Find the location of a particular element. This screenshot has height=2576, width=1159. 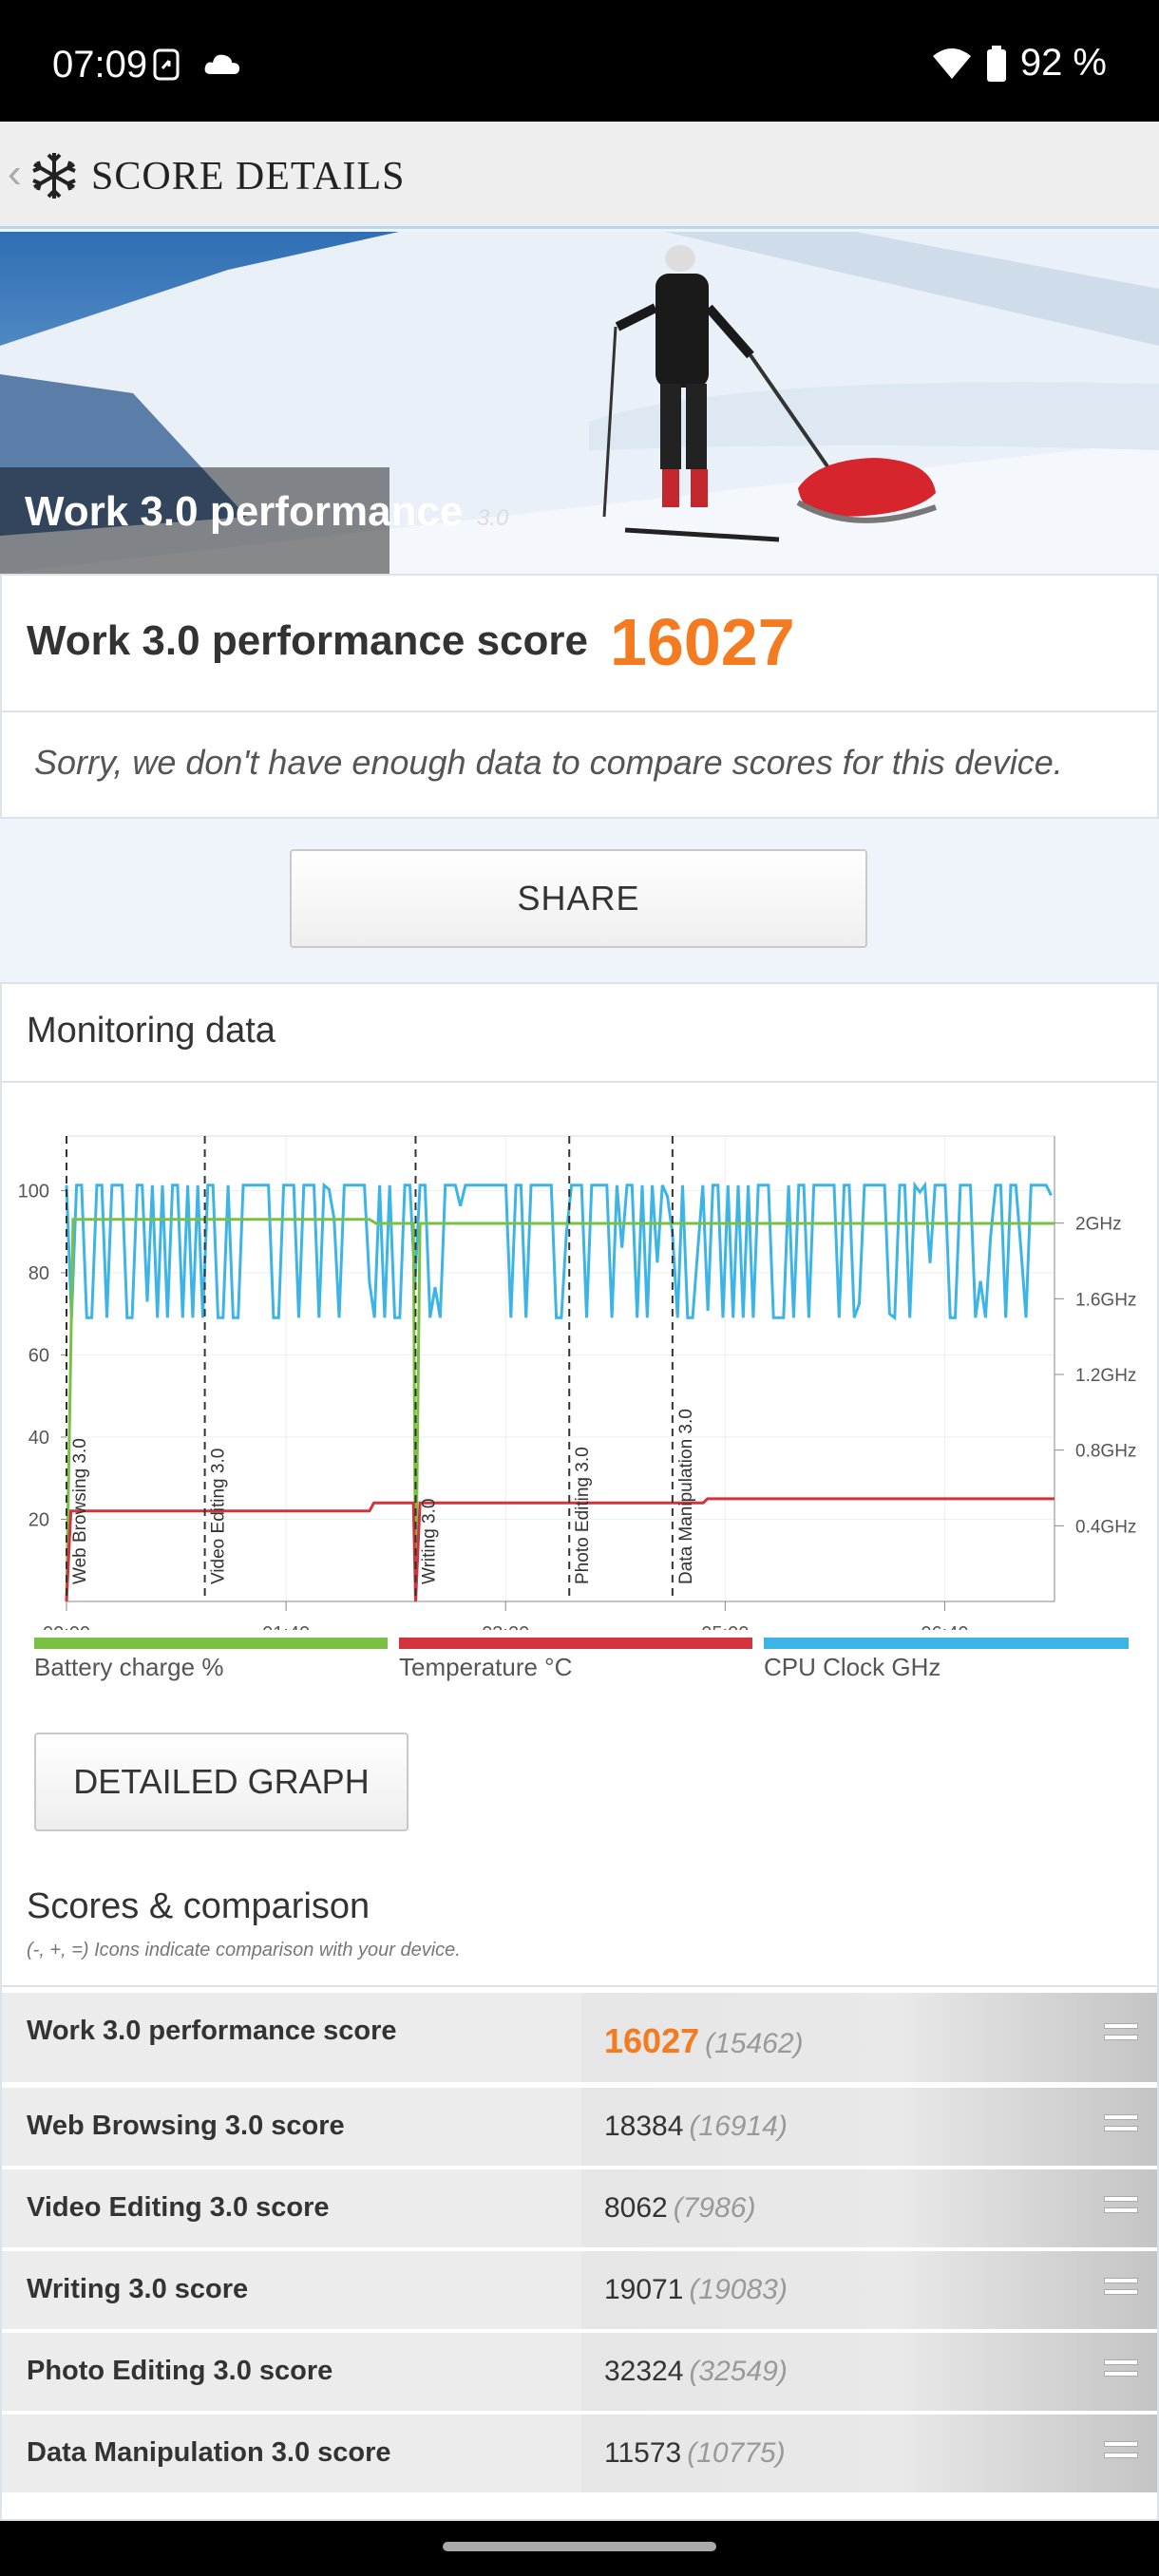

y-left-tick-label: 20 is located at coordinates (38, 1519).